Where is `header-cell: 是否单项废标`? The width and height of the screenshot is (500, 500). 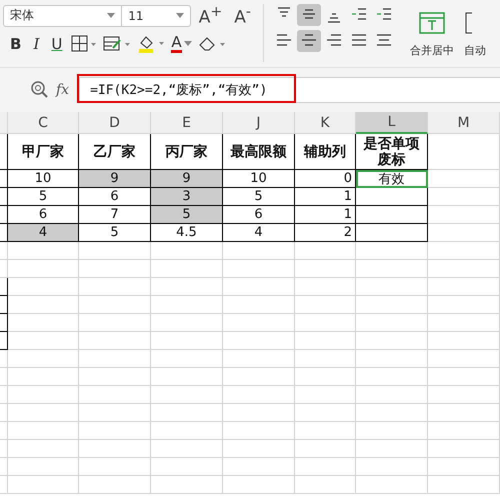
header-cell: 是否单项废标 is located at coordinates (392, 152).